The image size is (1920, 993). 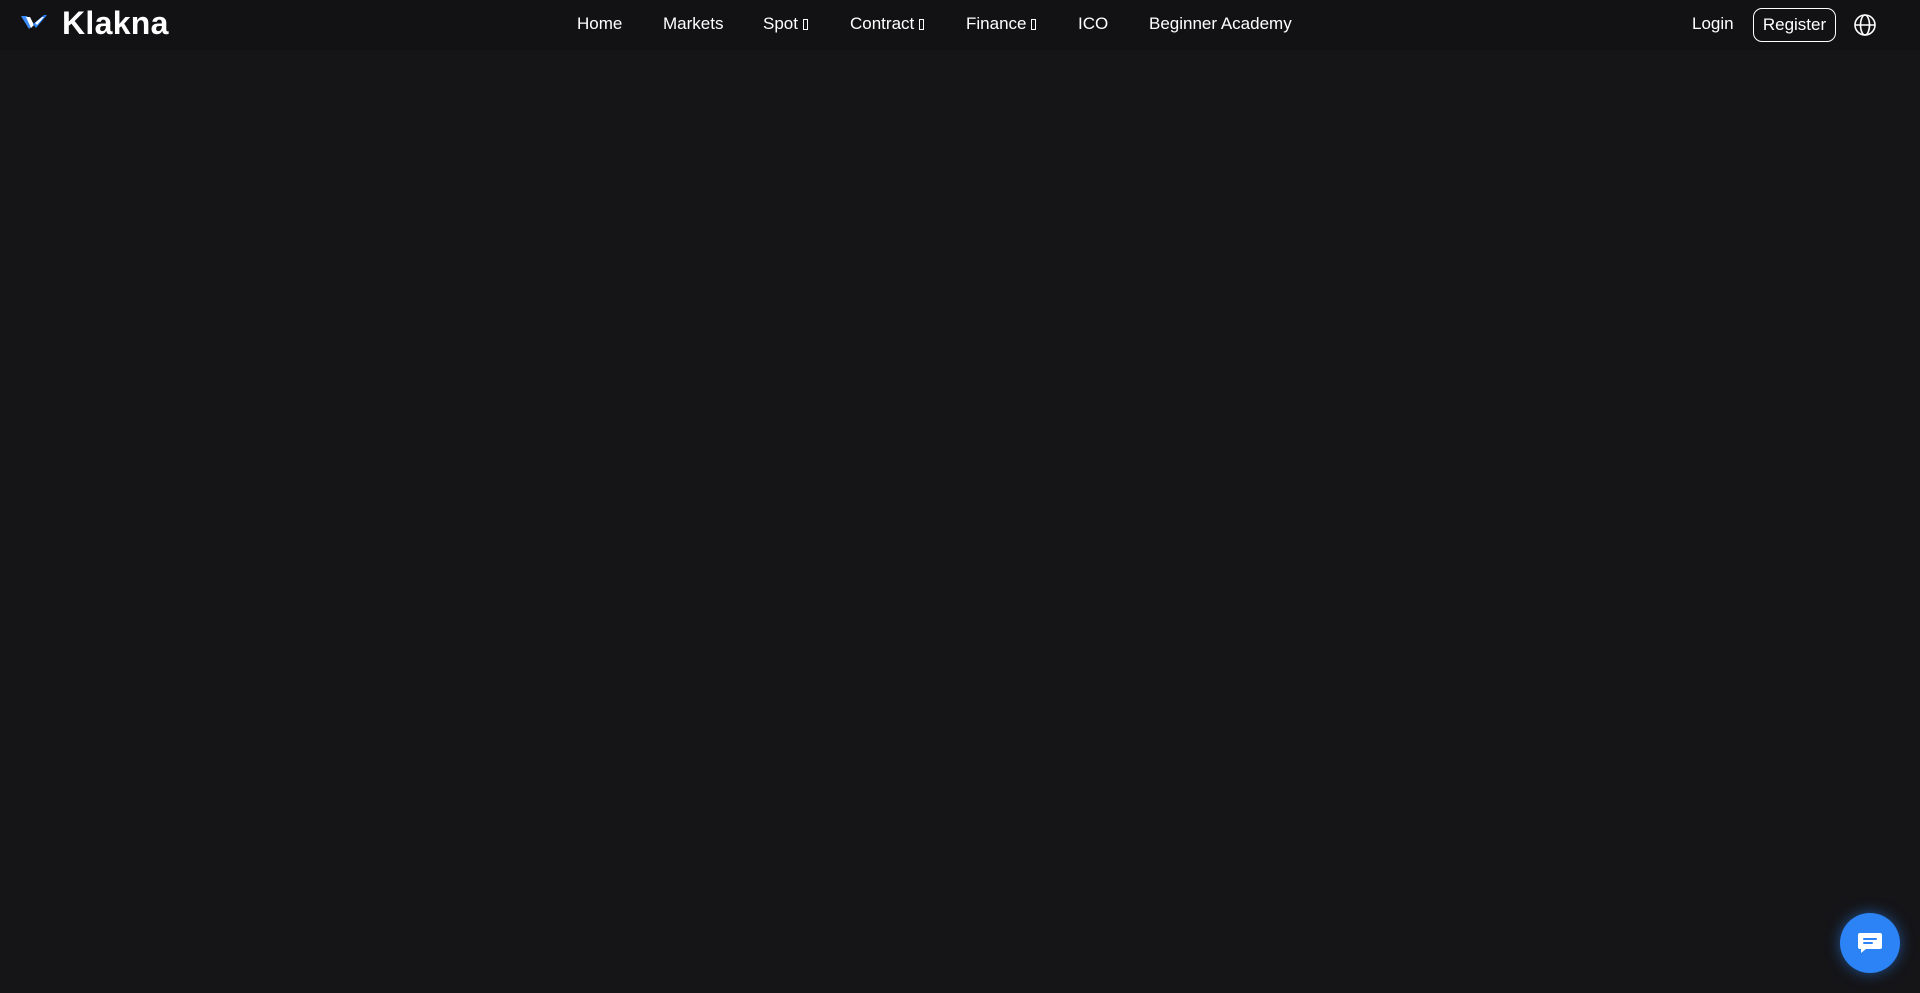 I want to click on register-button: Register, so click(x=1794, y=25).